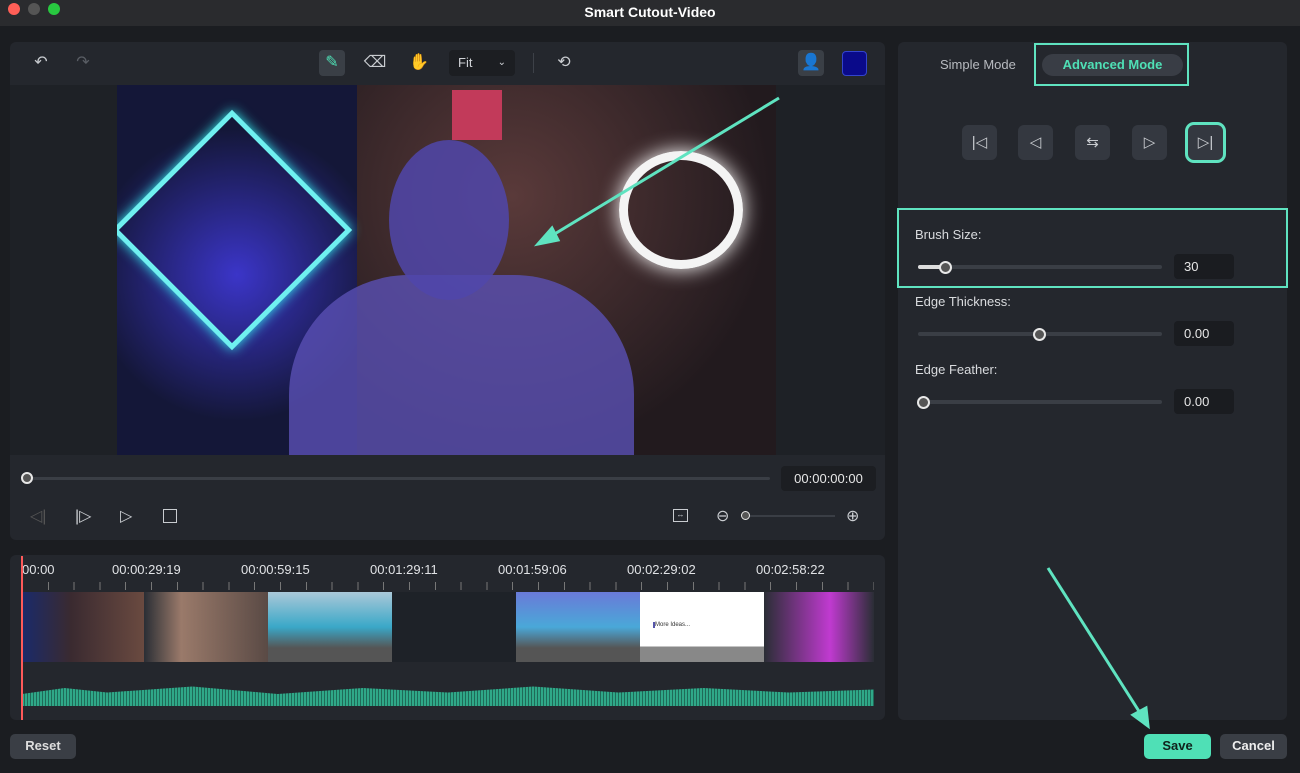 The image size is (1300, 773). I want to click on arrow-to-save, so click(1095, 642).